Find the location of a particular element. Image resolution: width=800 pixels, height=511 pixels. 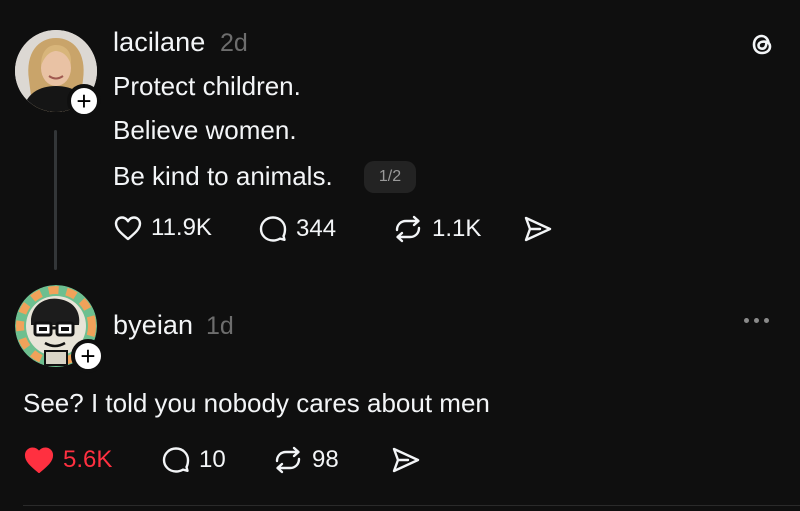

repost-count: 1.1K is located at coordinates (457, 228).